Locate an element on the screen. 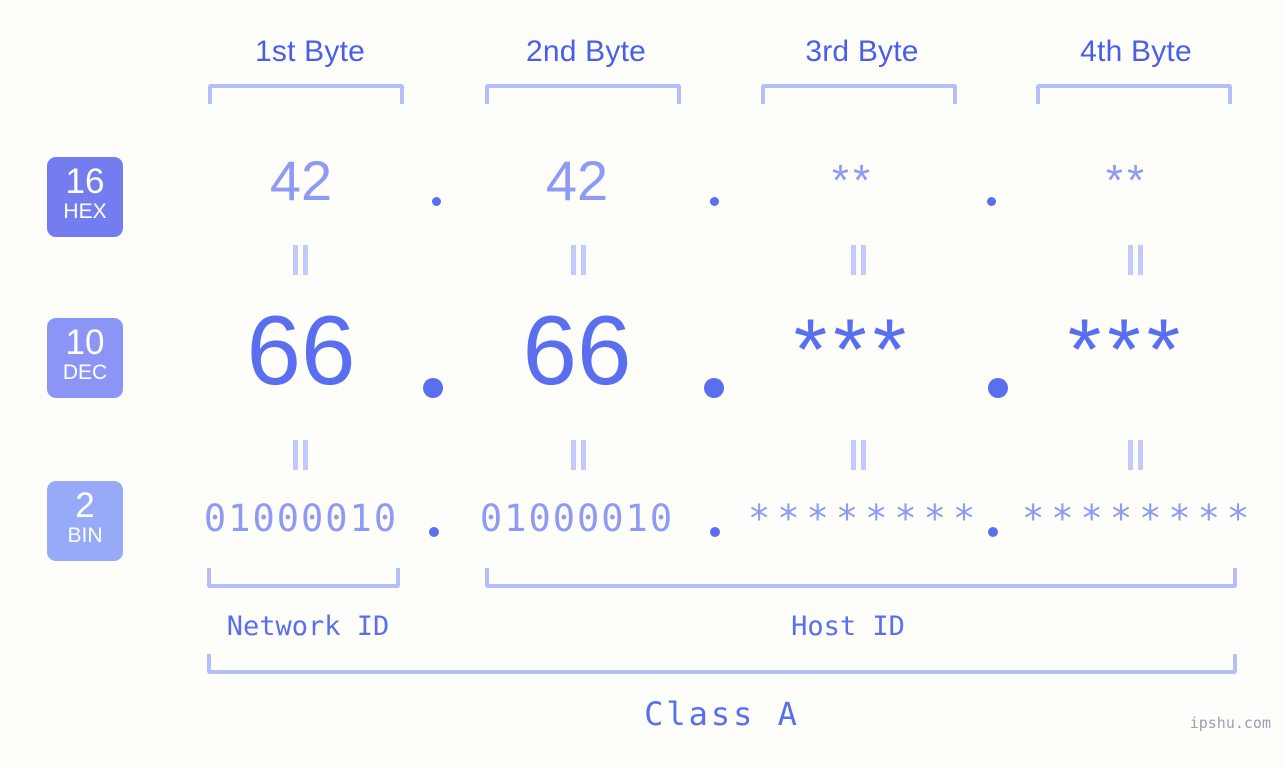  bin-byte-4: ******** is located at coordinates (1139, 518).